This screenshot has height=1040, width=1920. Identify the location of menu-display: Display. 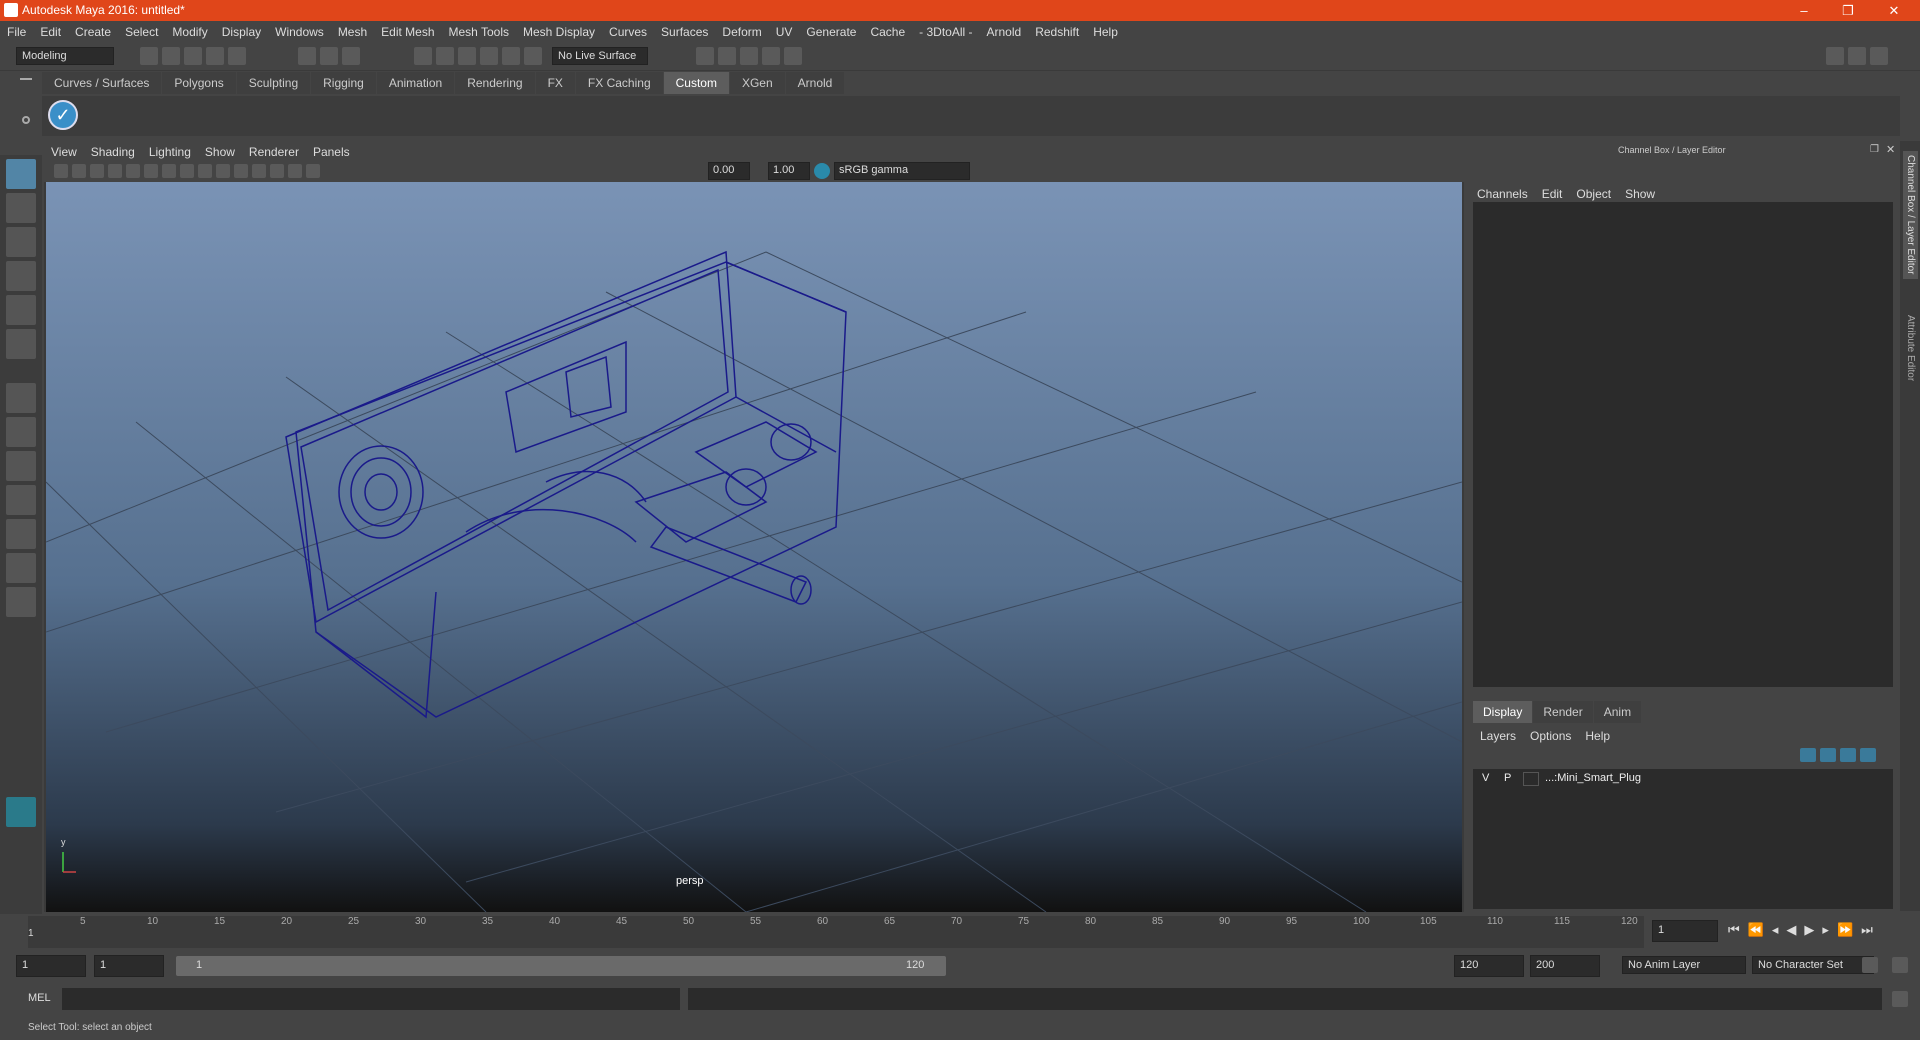
(241, 32).